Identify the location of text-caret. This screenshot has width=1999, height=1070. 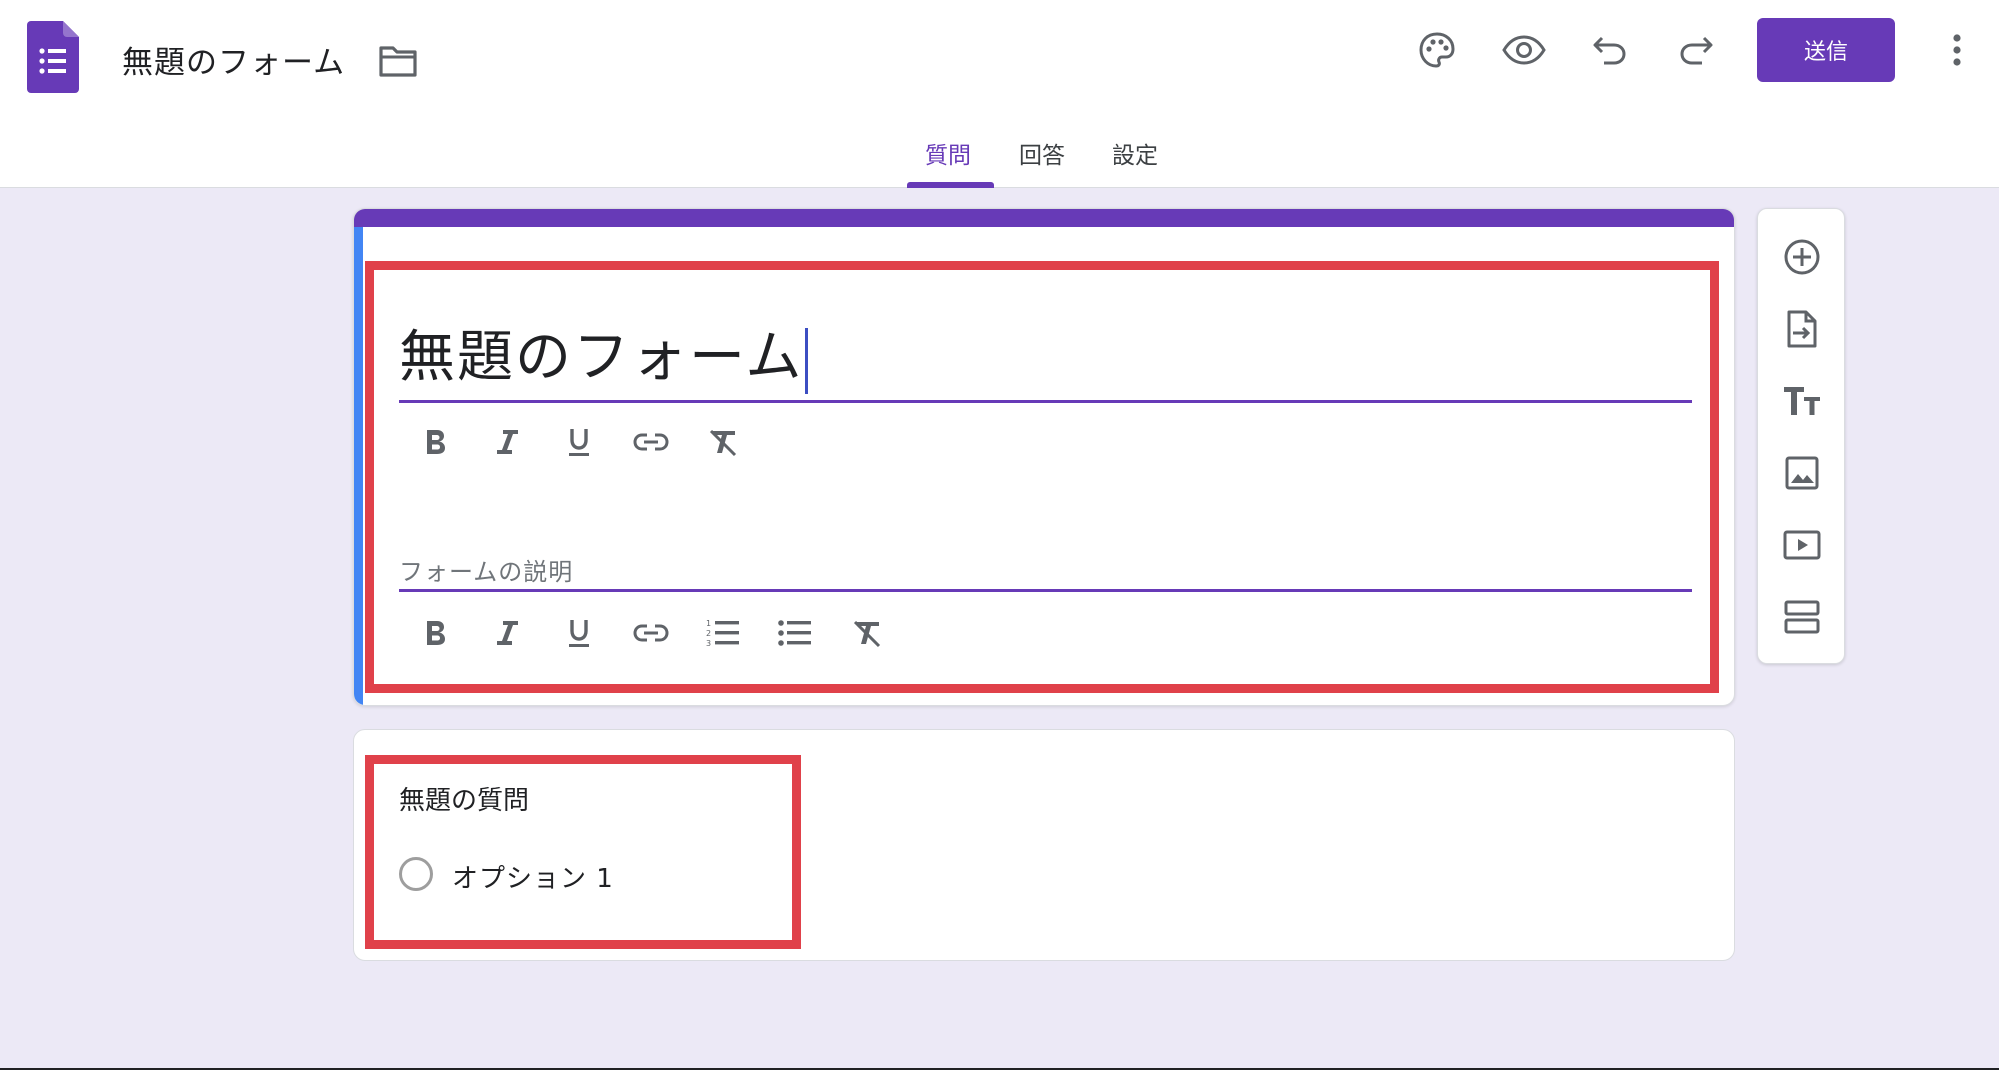
(807, 360).